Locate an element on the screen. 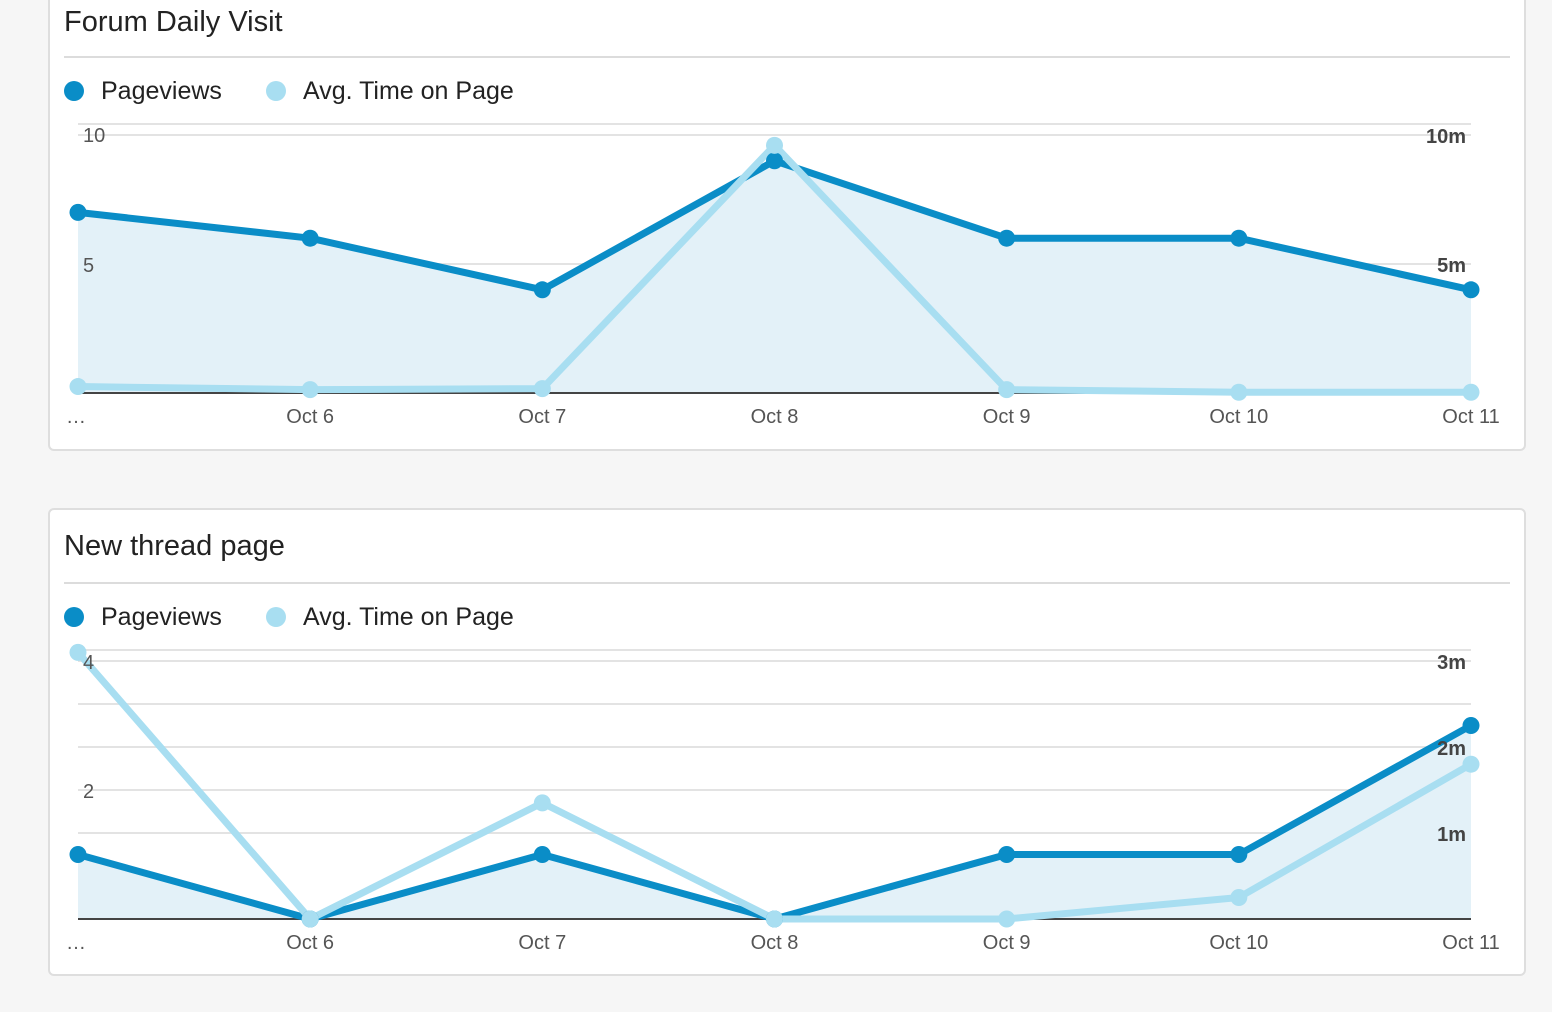 The image size is (1552, 1012). x-axis-tick-label: Oct 6 is located at coordinates (310, 943).